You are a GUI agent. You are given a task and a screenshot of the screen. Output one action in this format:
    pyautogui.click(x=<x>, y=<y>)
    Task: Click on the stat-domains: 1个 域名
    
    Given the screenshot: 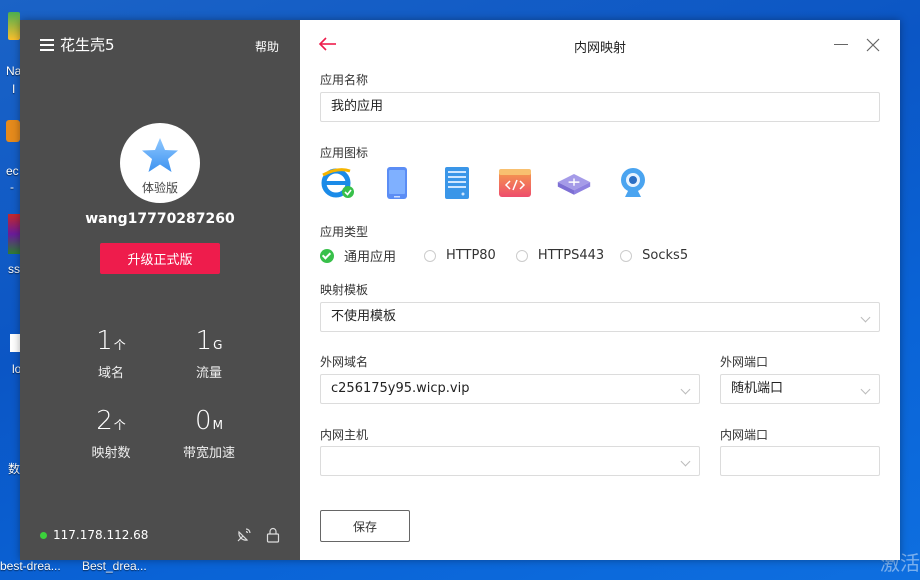 What is the action you would take?
    pyautogui.click(x=111, y=353)
    